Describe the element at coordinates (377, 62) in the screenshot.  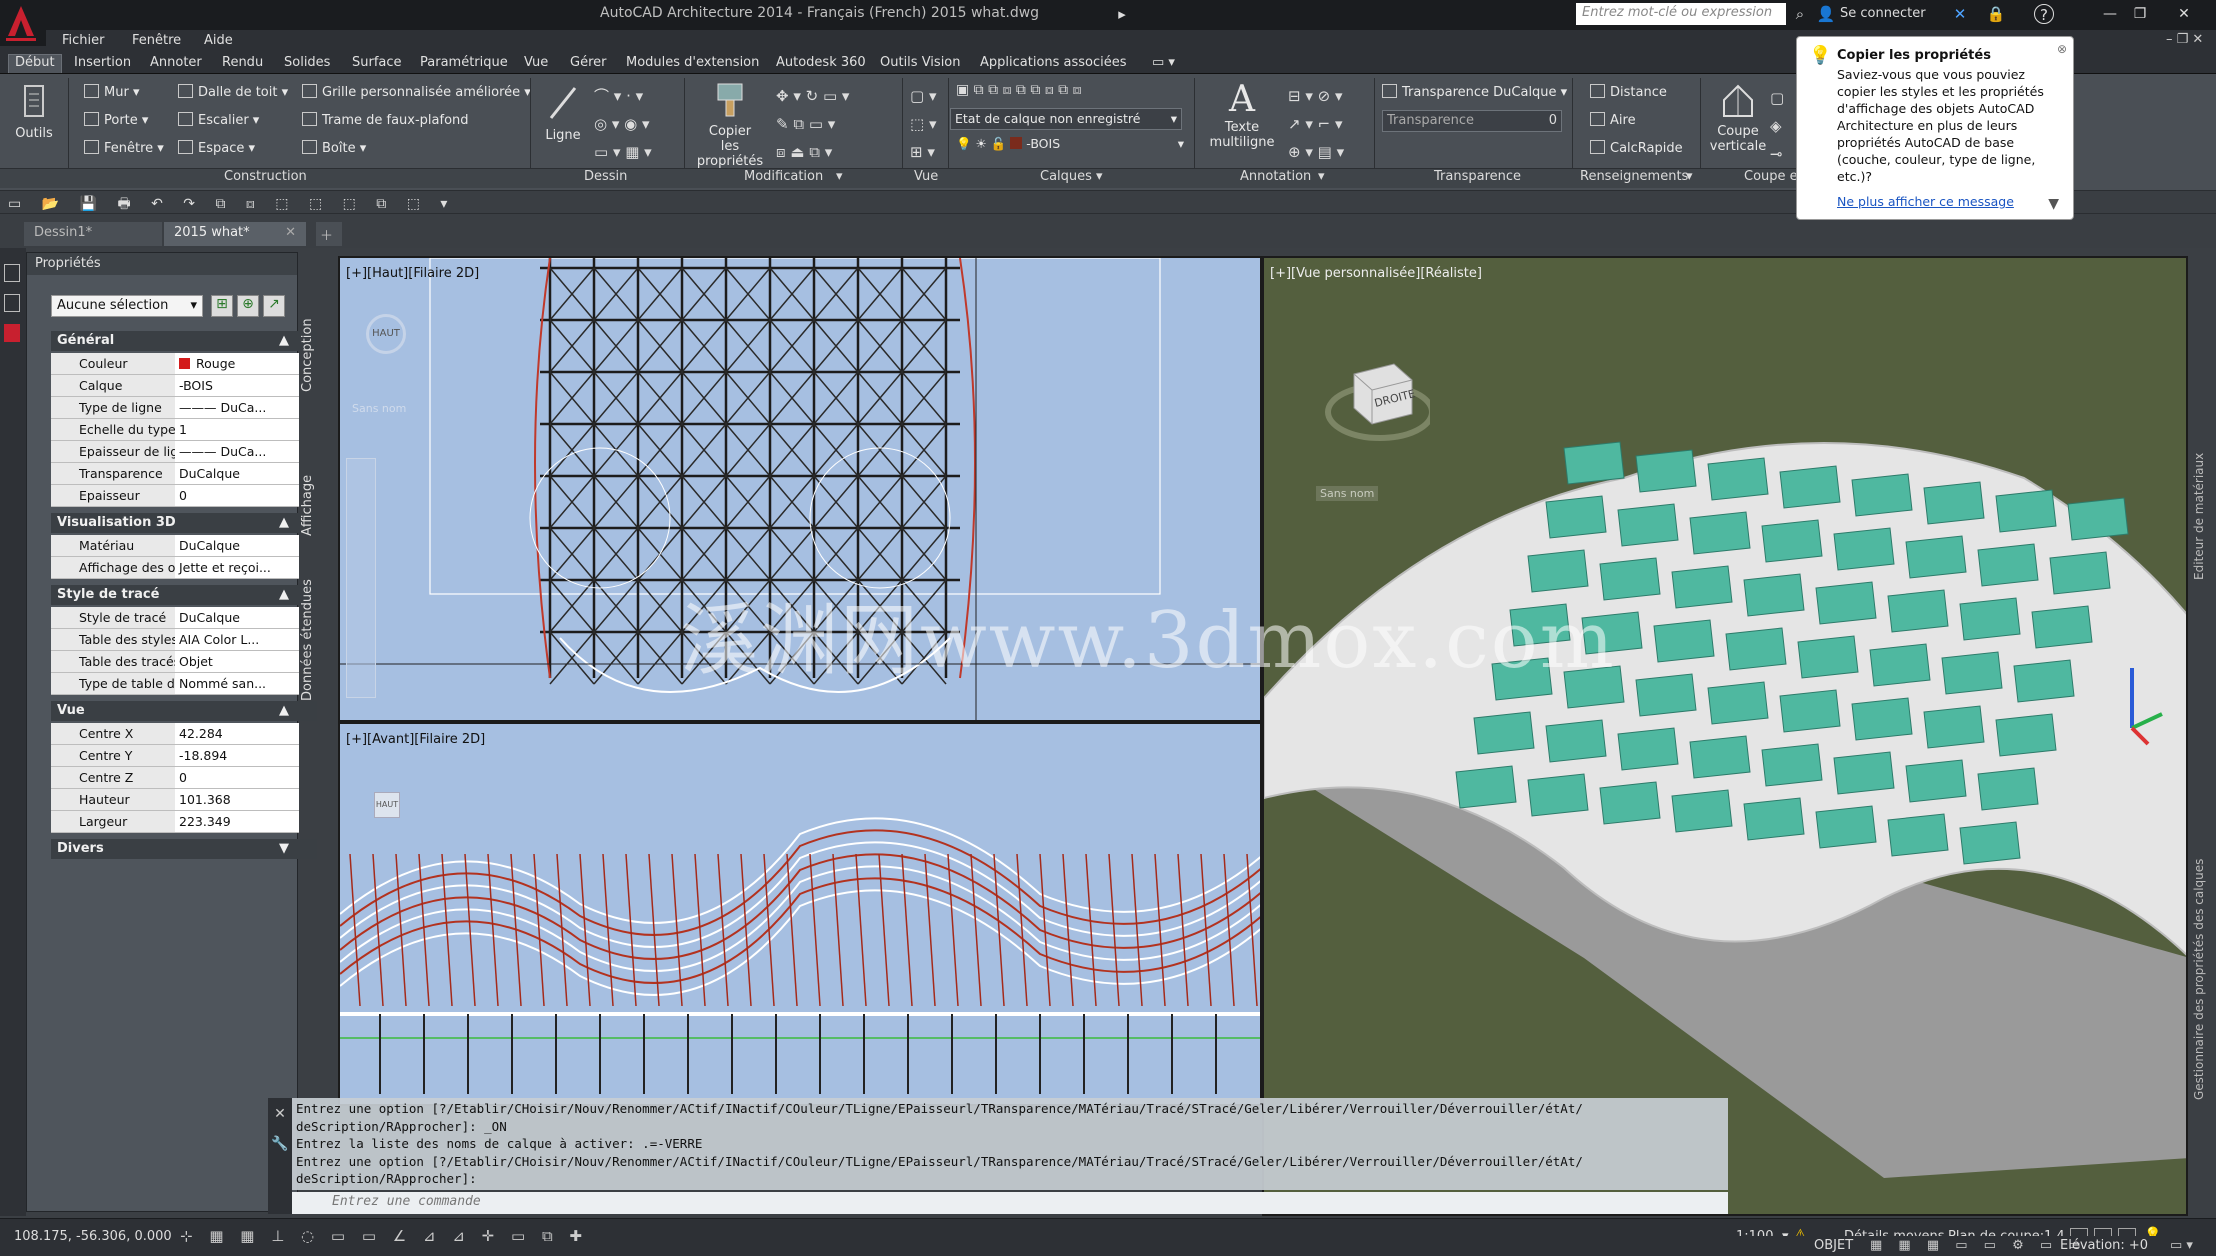
I see `tab-surface: Surface` at that location.